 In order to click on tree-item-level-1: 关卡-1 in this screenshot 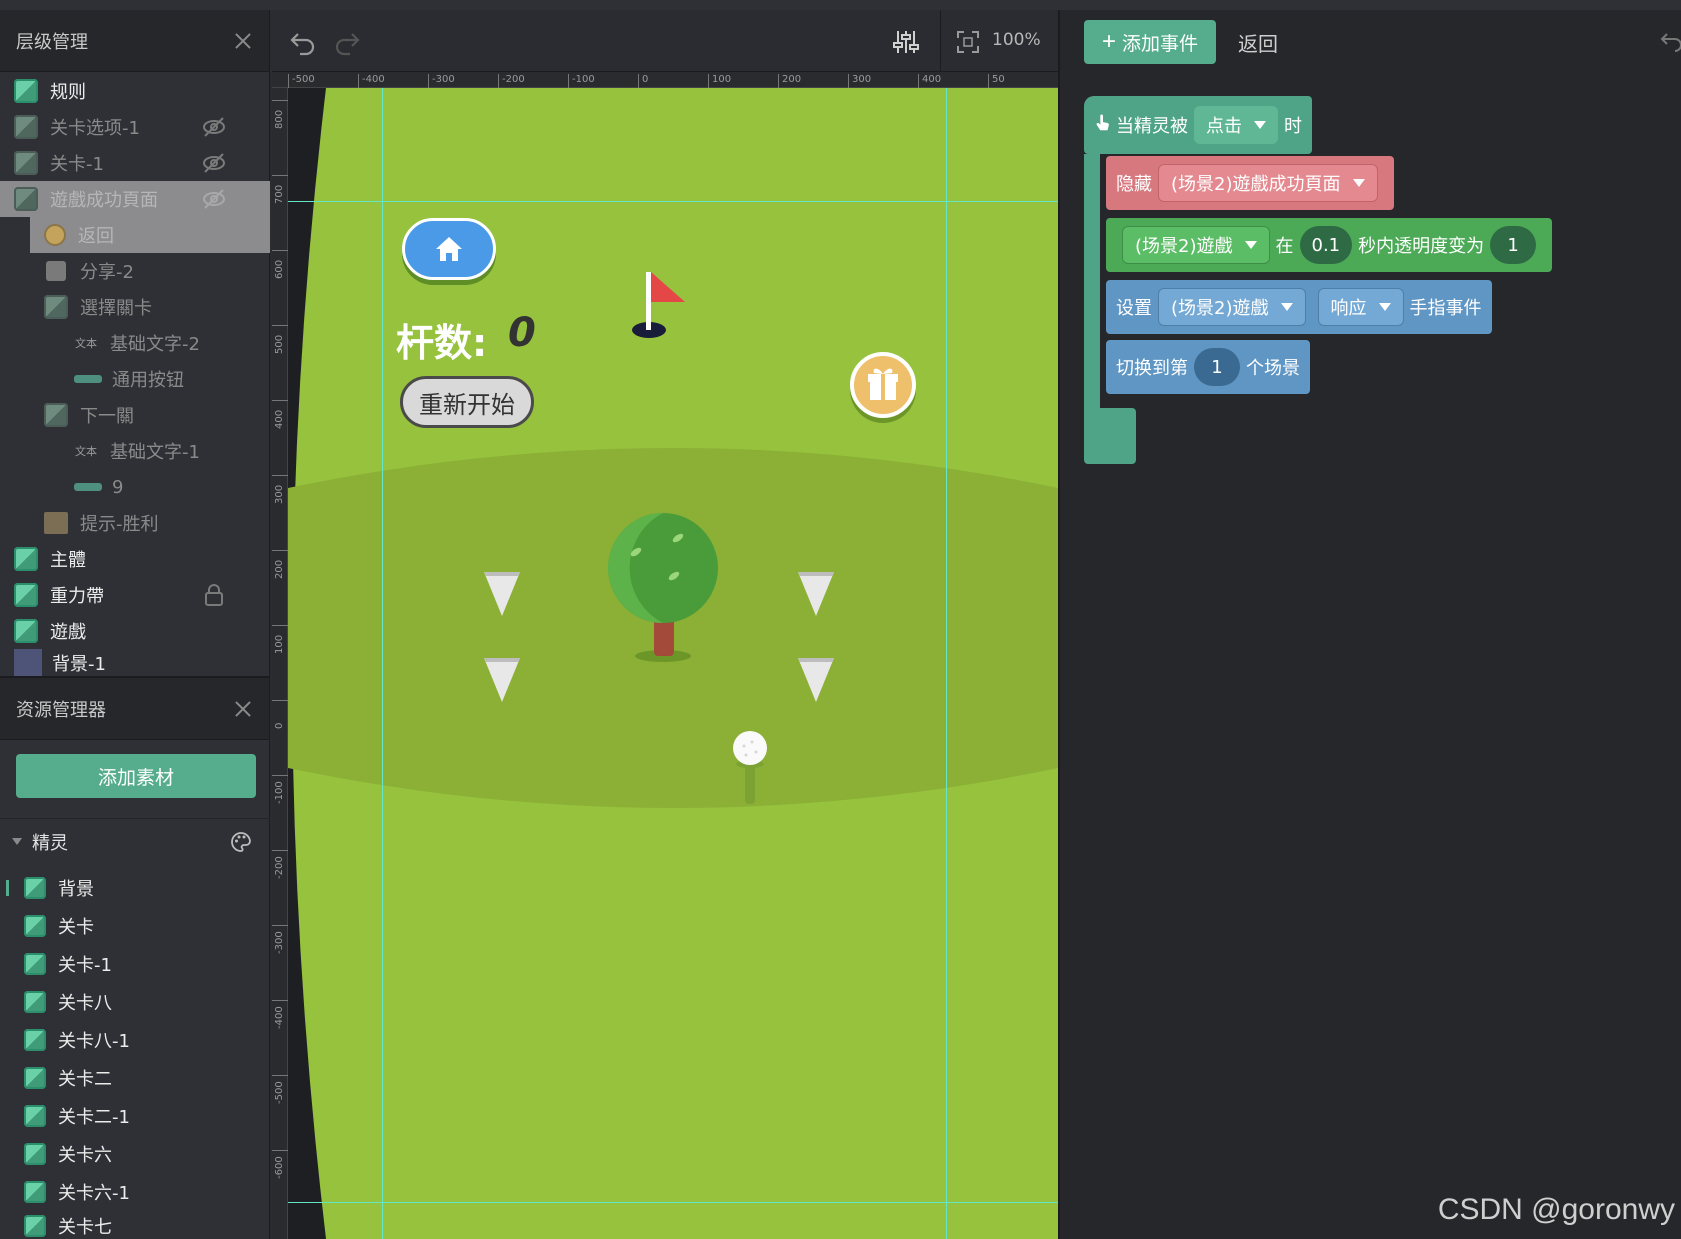, I will do `click(135, 163)`.